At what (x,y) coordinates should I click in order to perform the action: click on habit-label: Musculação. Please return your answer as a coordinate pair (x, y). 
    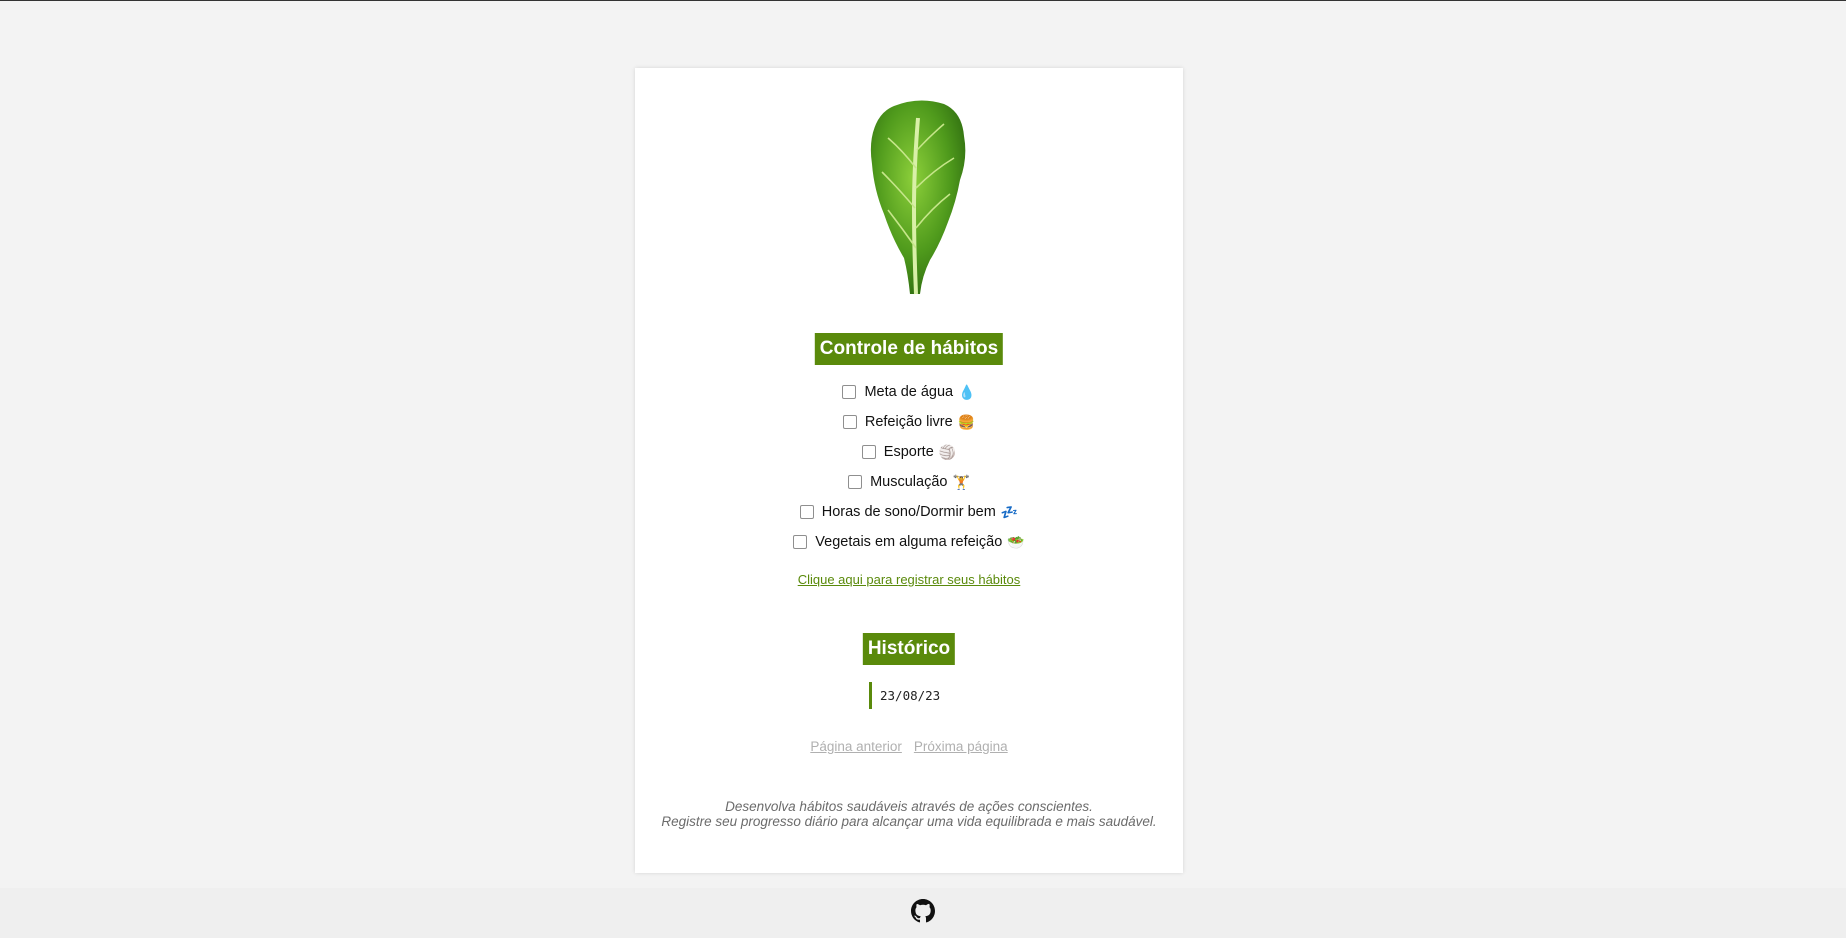
    Looking at the image, I should click on (909, 482).